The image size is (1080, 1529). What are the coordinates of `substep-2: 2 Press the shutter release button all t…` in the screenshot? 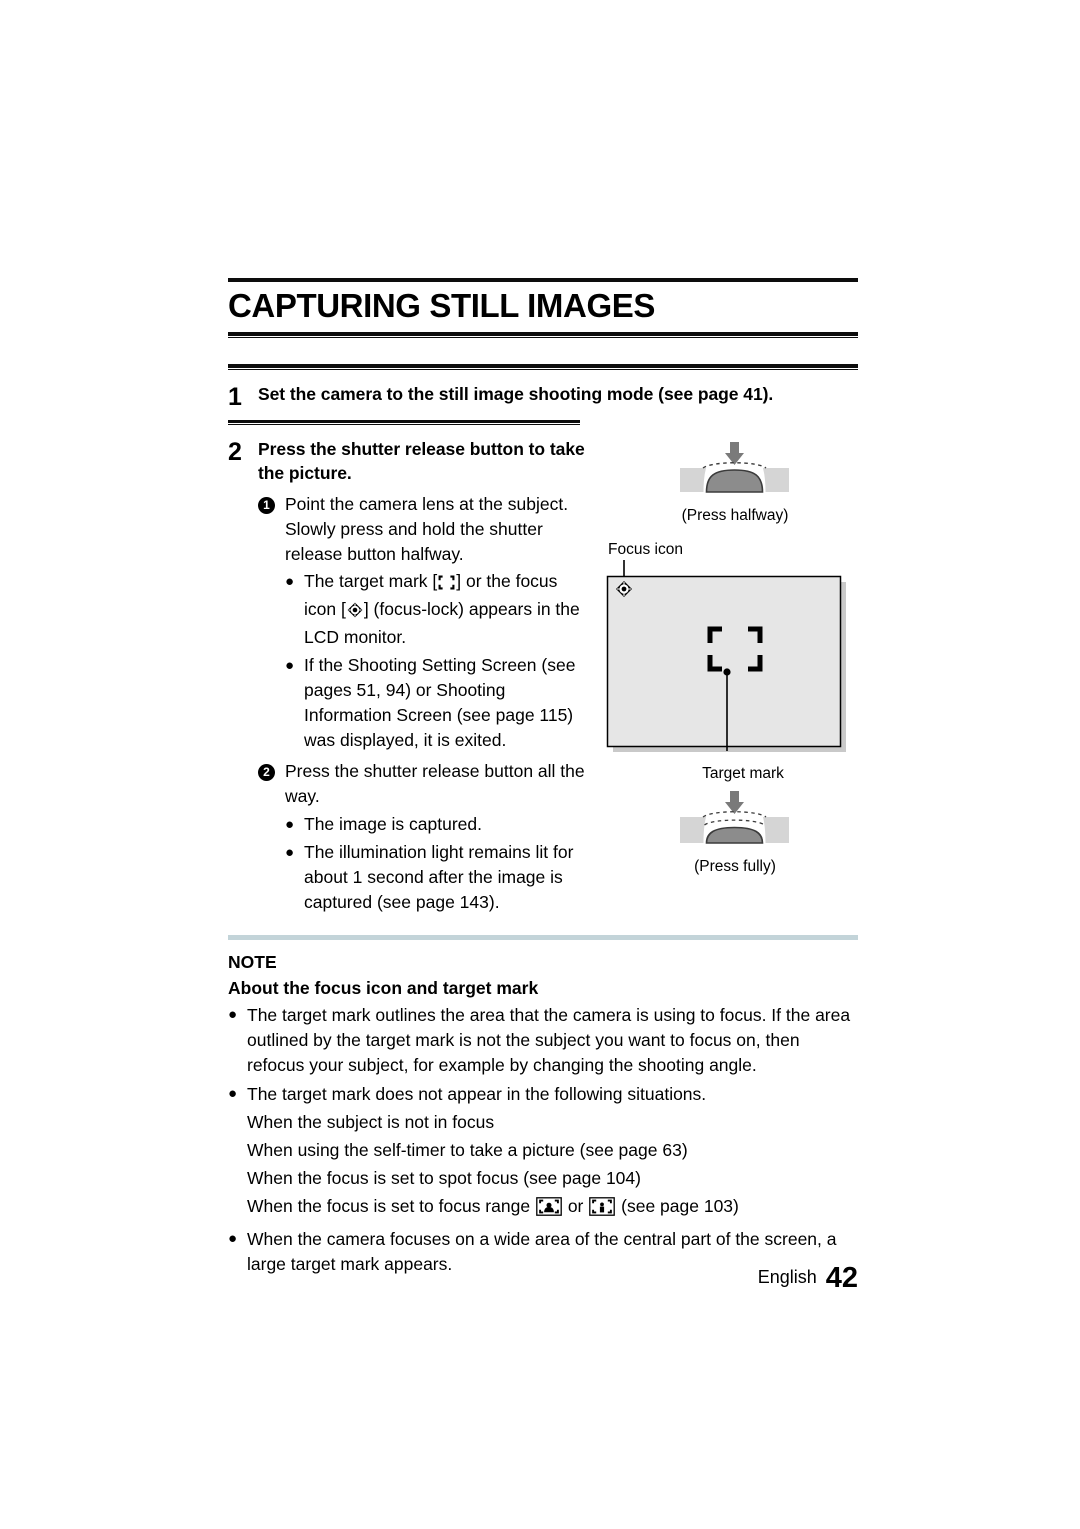 It's located at (423, 784).